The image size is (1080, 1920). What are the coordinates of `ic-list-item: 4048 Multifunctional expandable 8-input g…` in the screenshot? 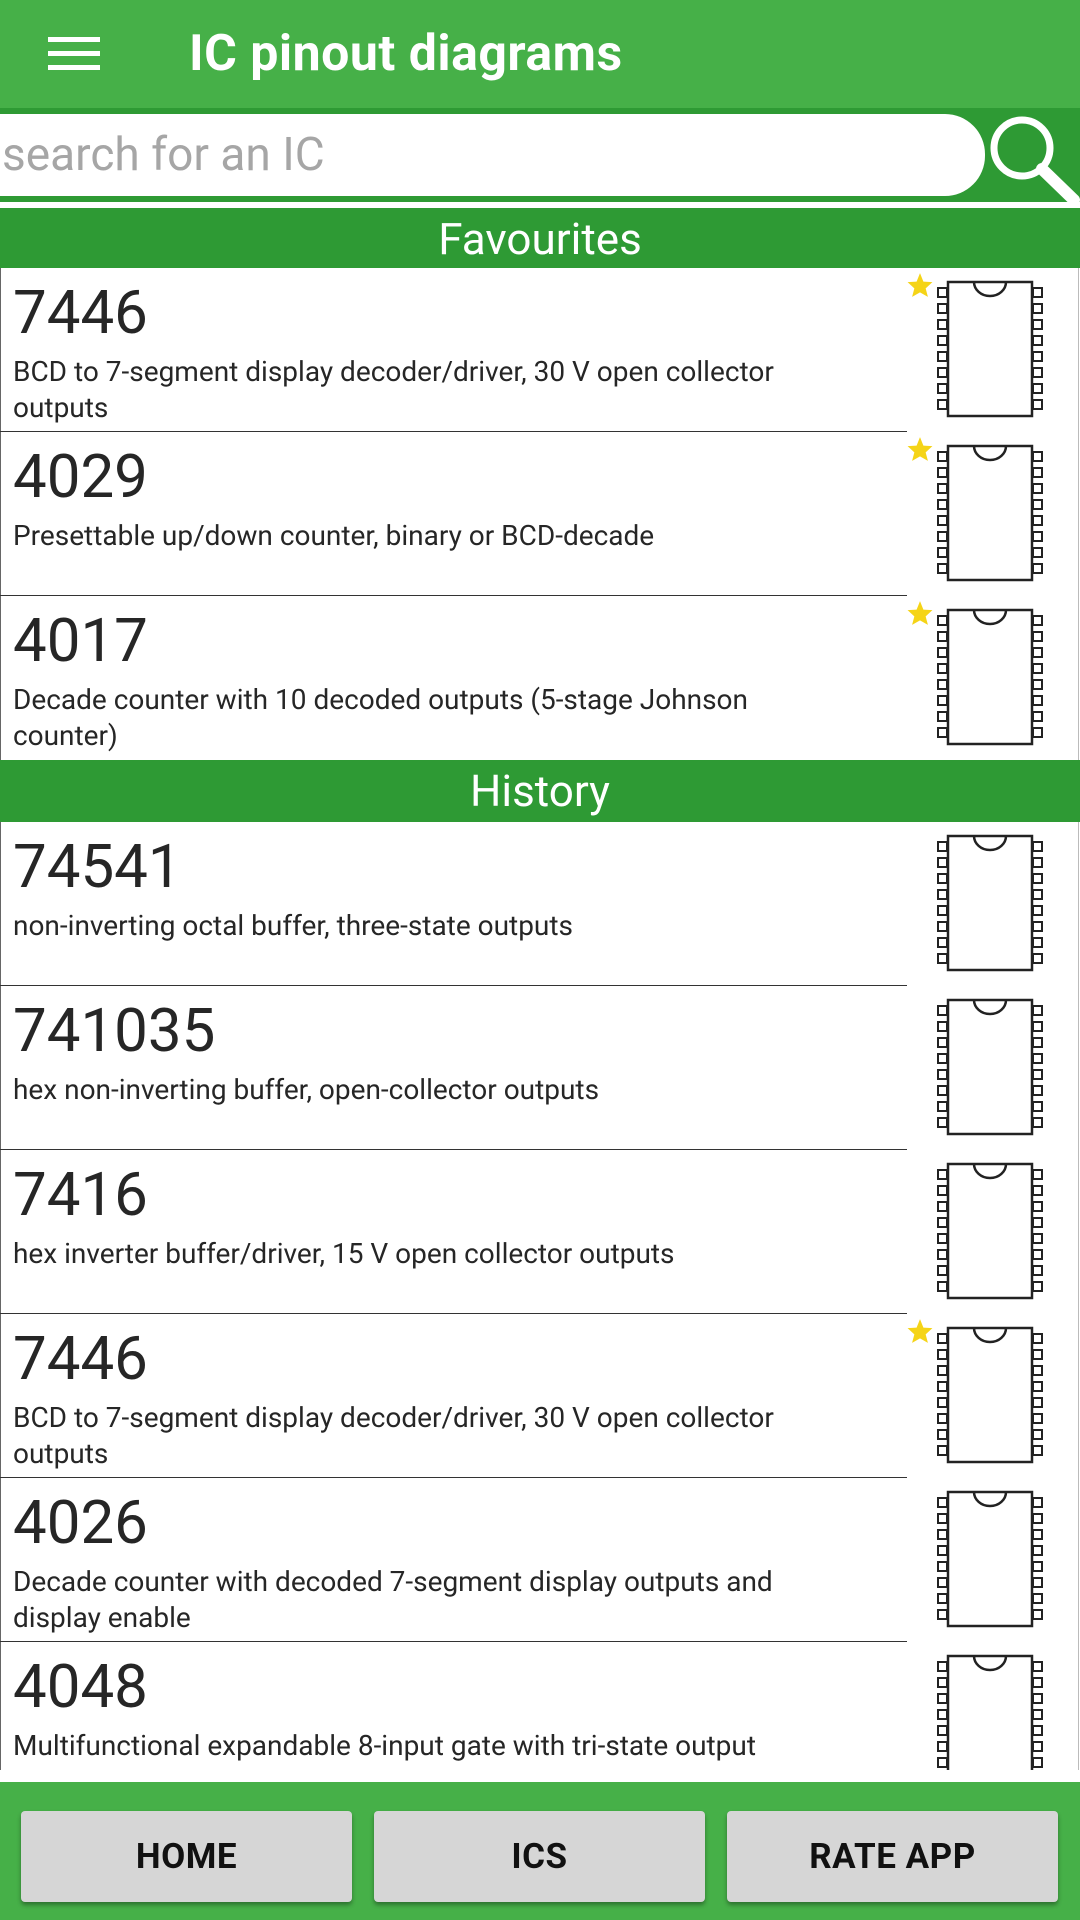 It's located at (540, 1706).